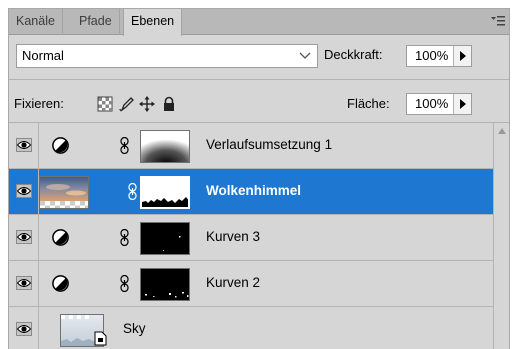 The image size is (518, 349). I want to click on tab-channels: Kanäle, so click(36, 22).